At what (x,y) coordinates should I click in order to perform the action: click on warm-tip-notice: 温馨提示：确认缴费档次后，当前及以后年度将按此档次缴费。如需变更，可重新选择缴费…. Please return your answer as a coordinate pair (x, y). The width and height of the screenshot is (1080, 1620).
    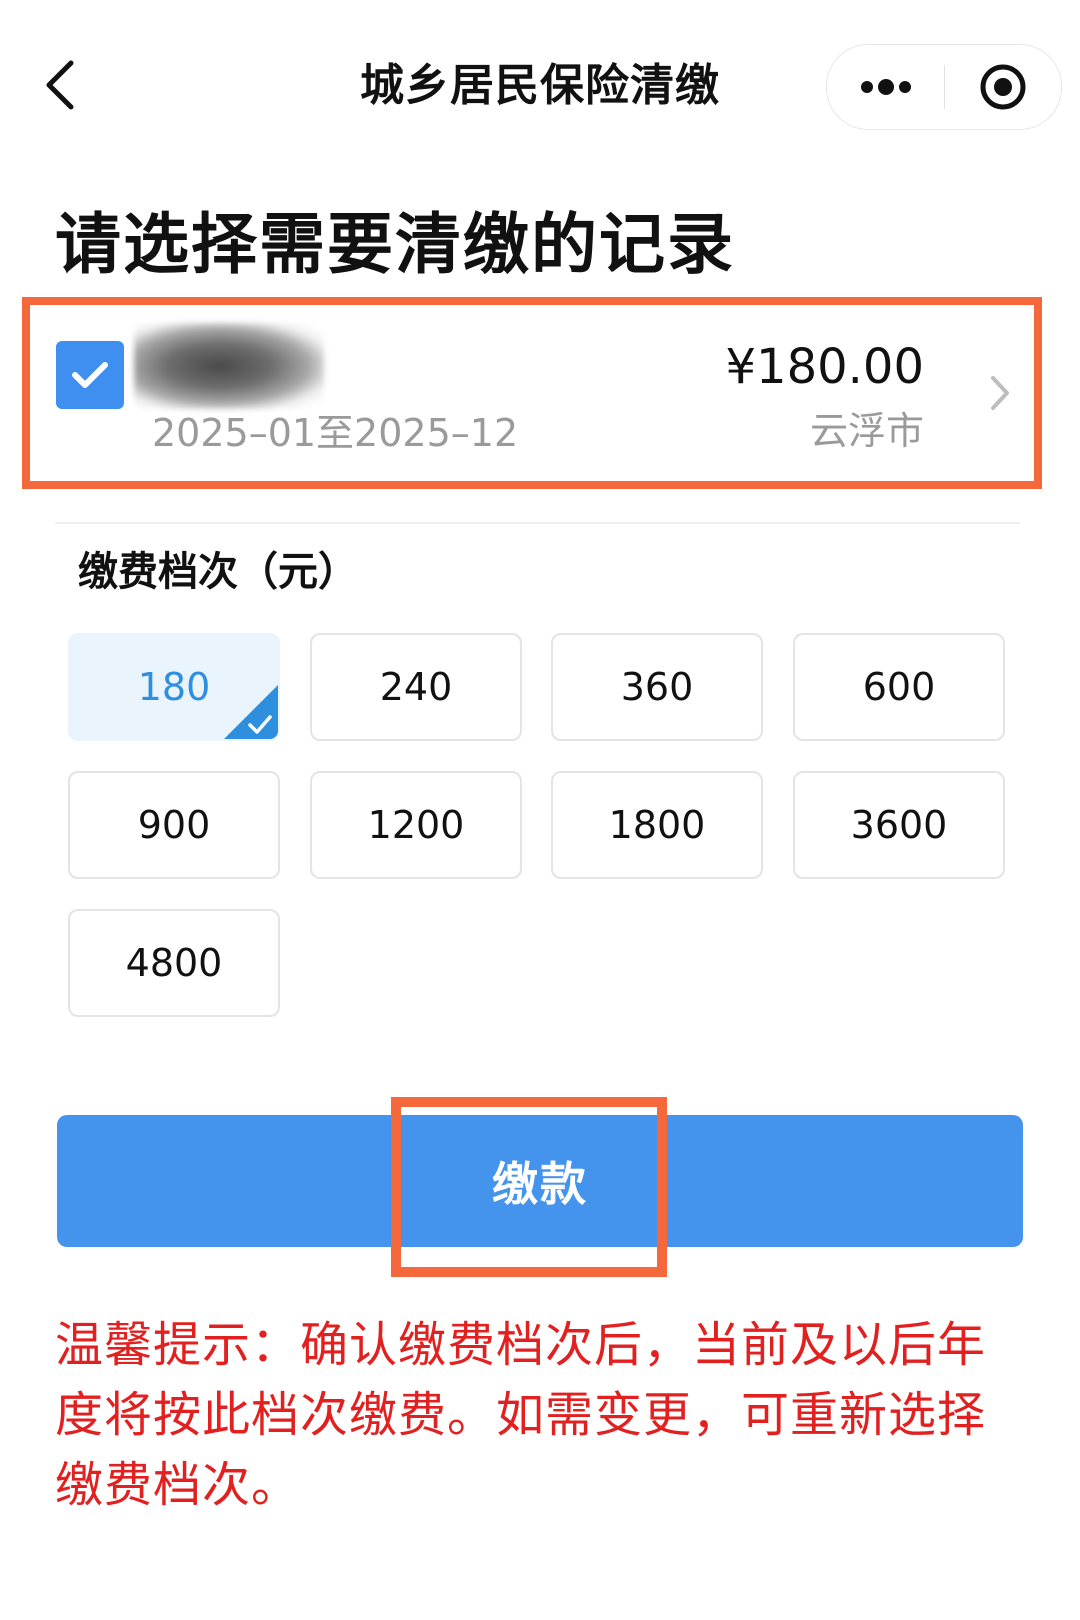
    Looking at the image, I should click on (521, 1415).